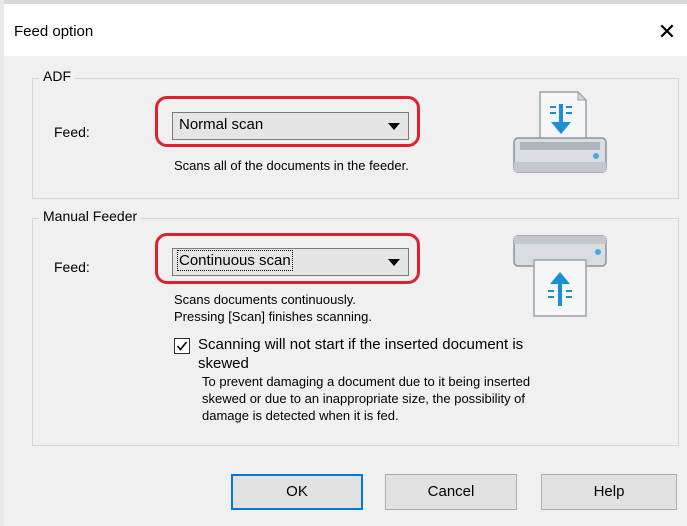 The width and height of the screenshot is (687, 526). Describe the element at coordinates (287, 121) in the screenshot. I see `adf-feed-highlight` at that location.